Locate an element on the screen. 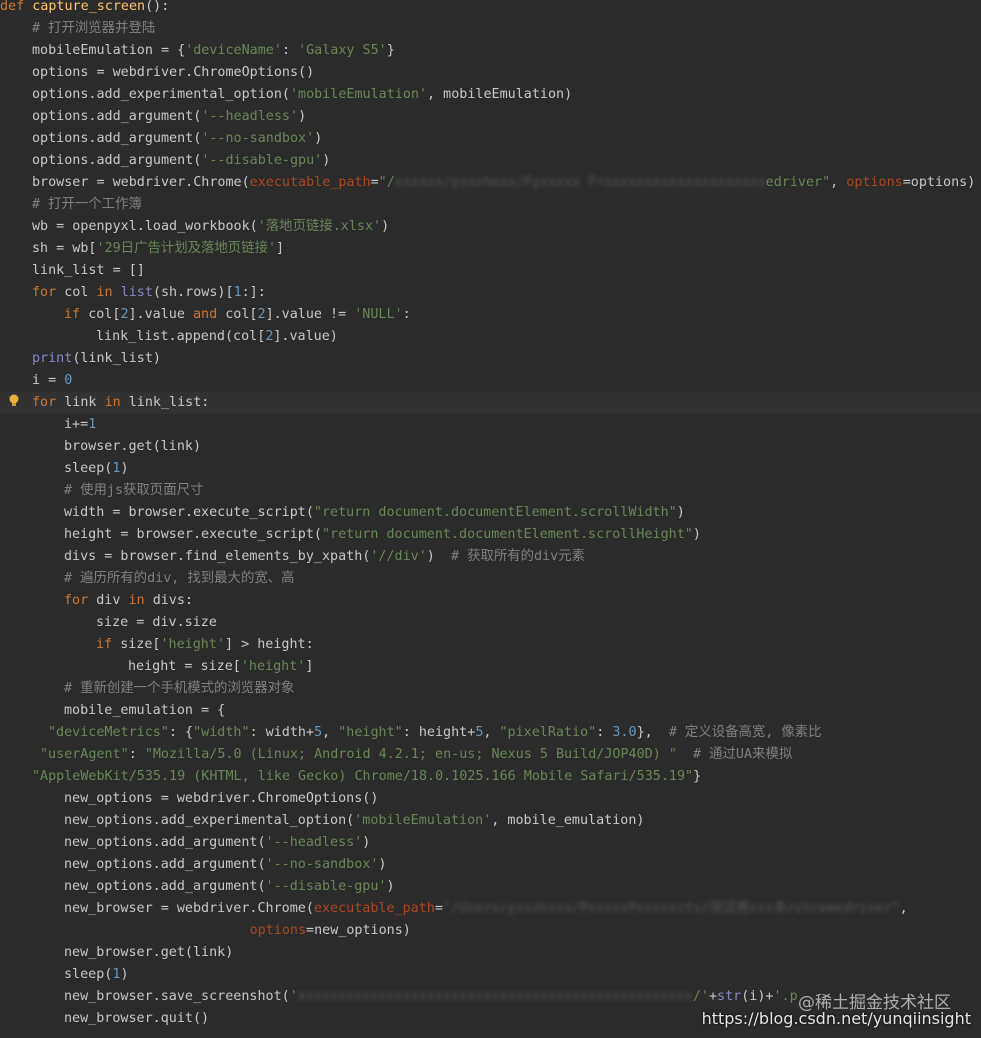 Image resolution: width=981 pixels, height=1038 pixels. code-token: : width+ is located at coordinates (282, 732).